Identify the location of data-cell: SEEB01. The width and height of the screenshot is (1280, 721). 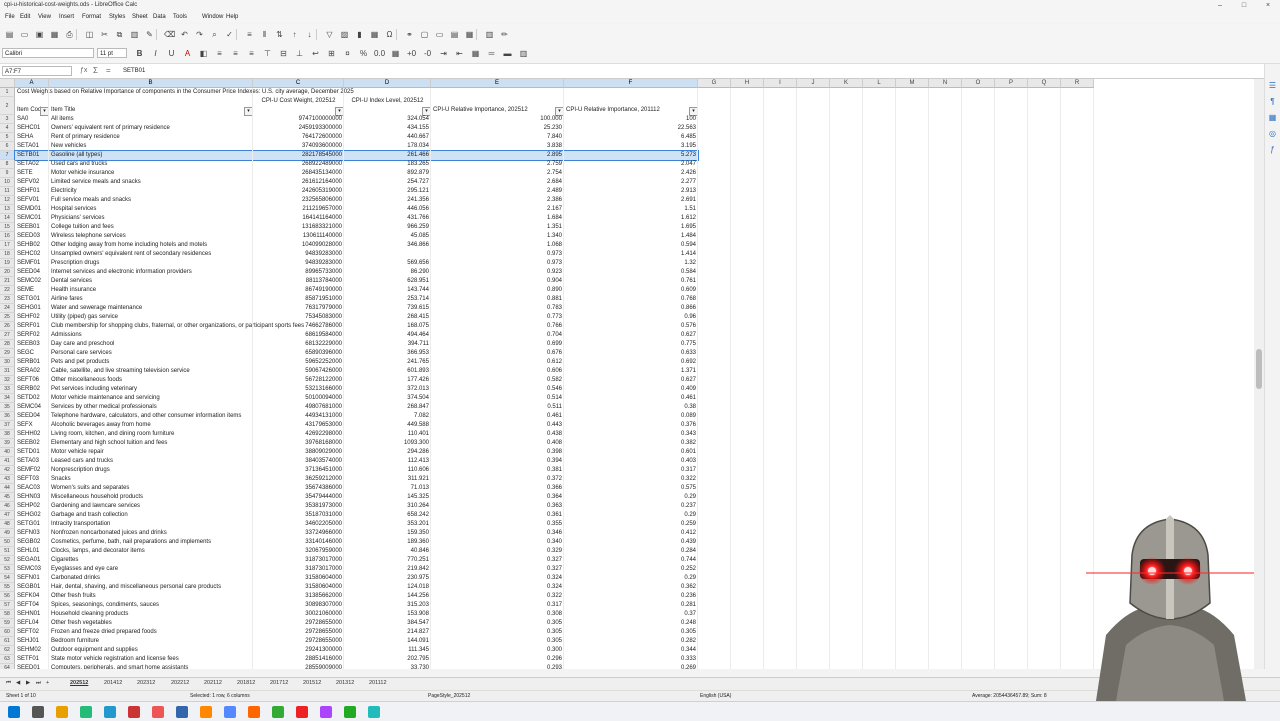
(32, 227).